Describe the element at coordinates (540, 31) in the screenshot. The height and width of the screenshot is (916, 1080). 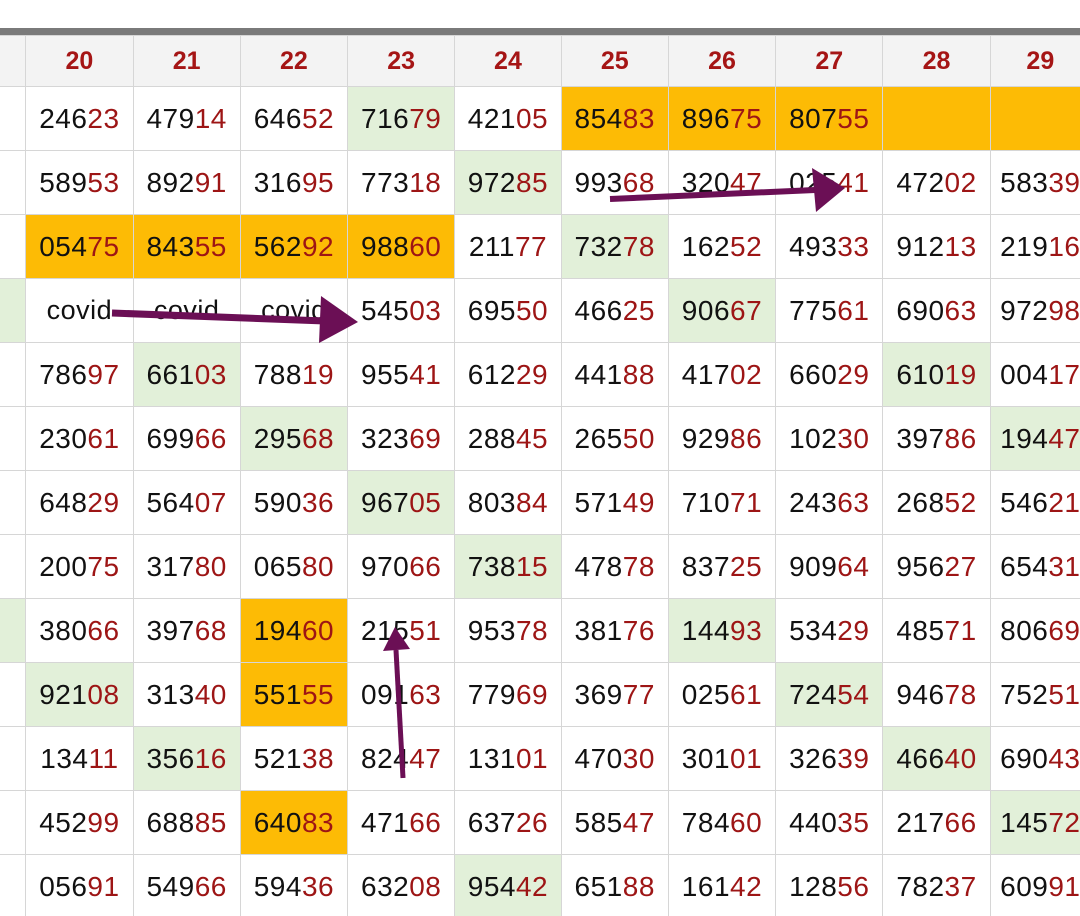
I see `top-divider-bar` at that location.